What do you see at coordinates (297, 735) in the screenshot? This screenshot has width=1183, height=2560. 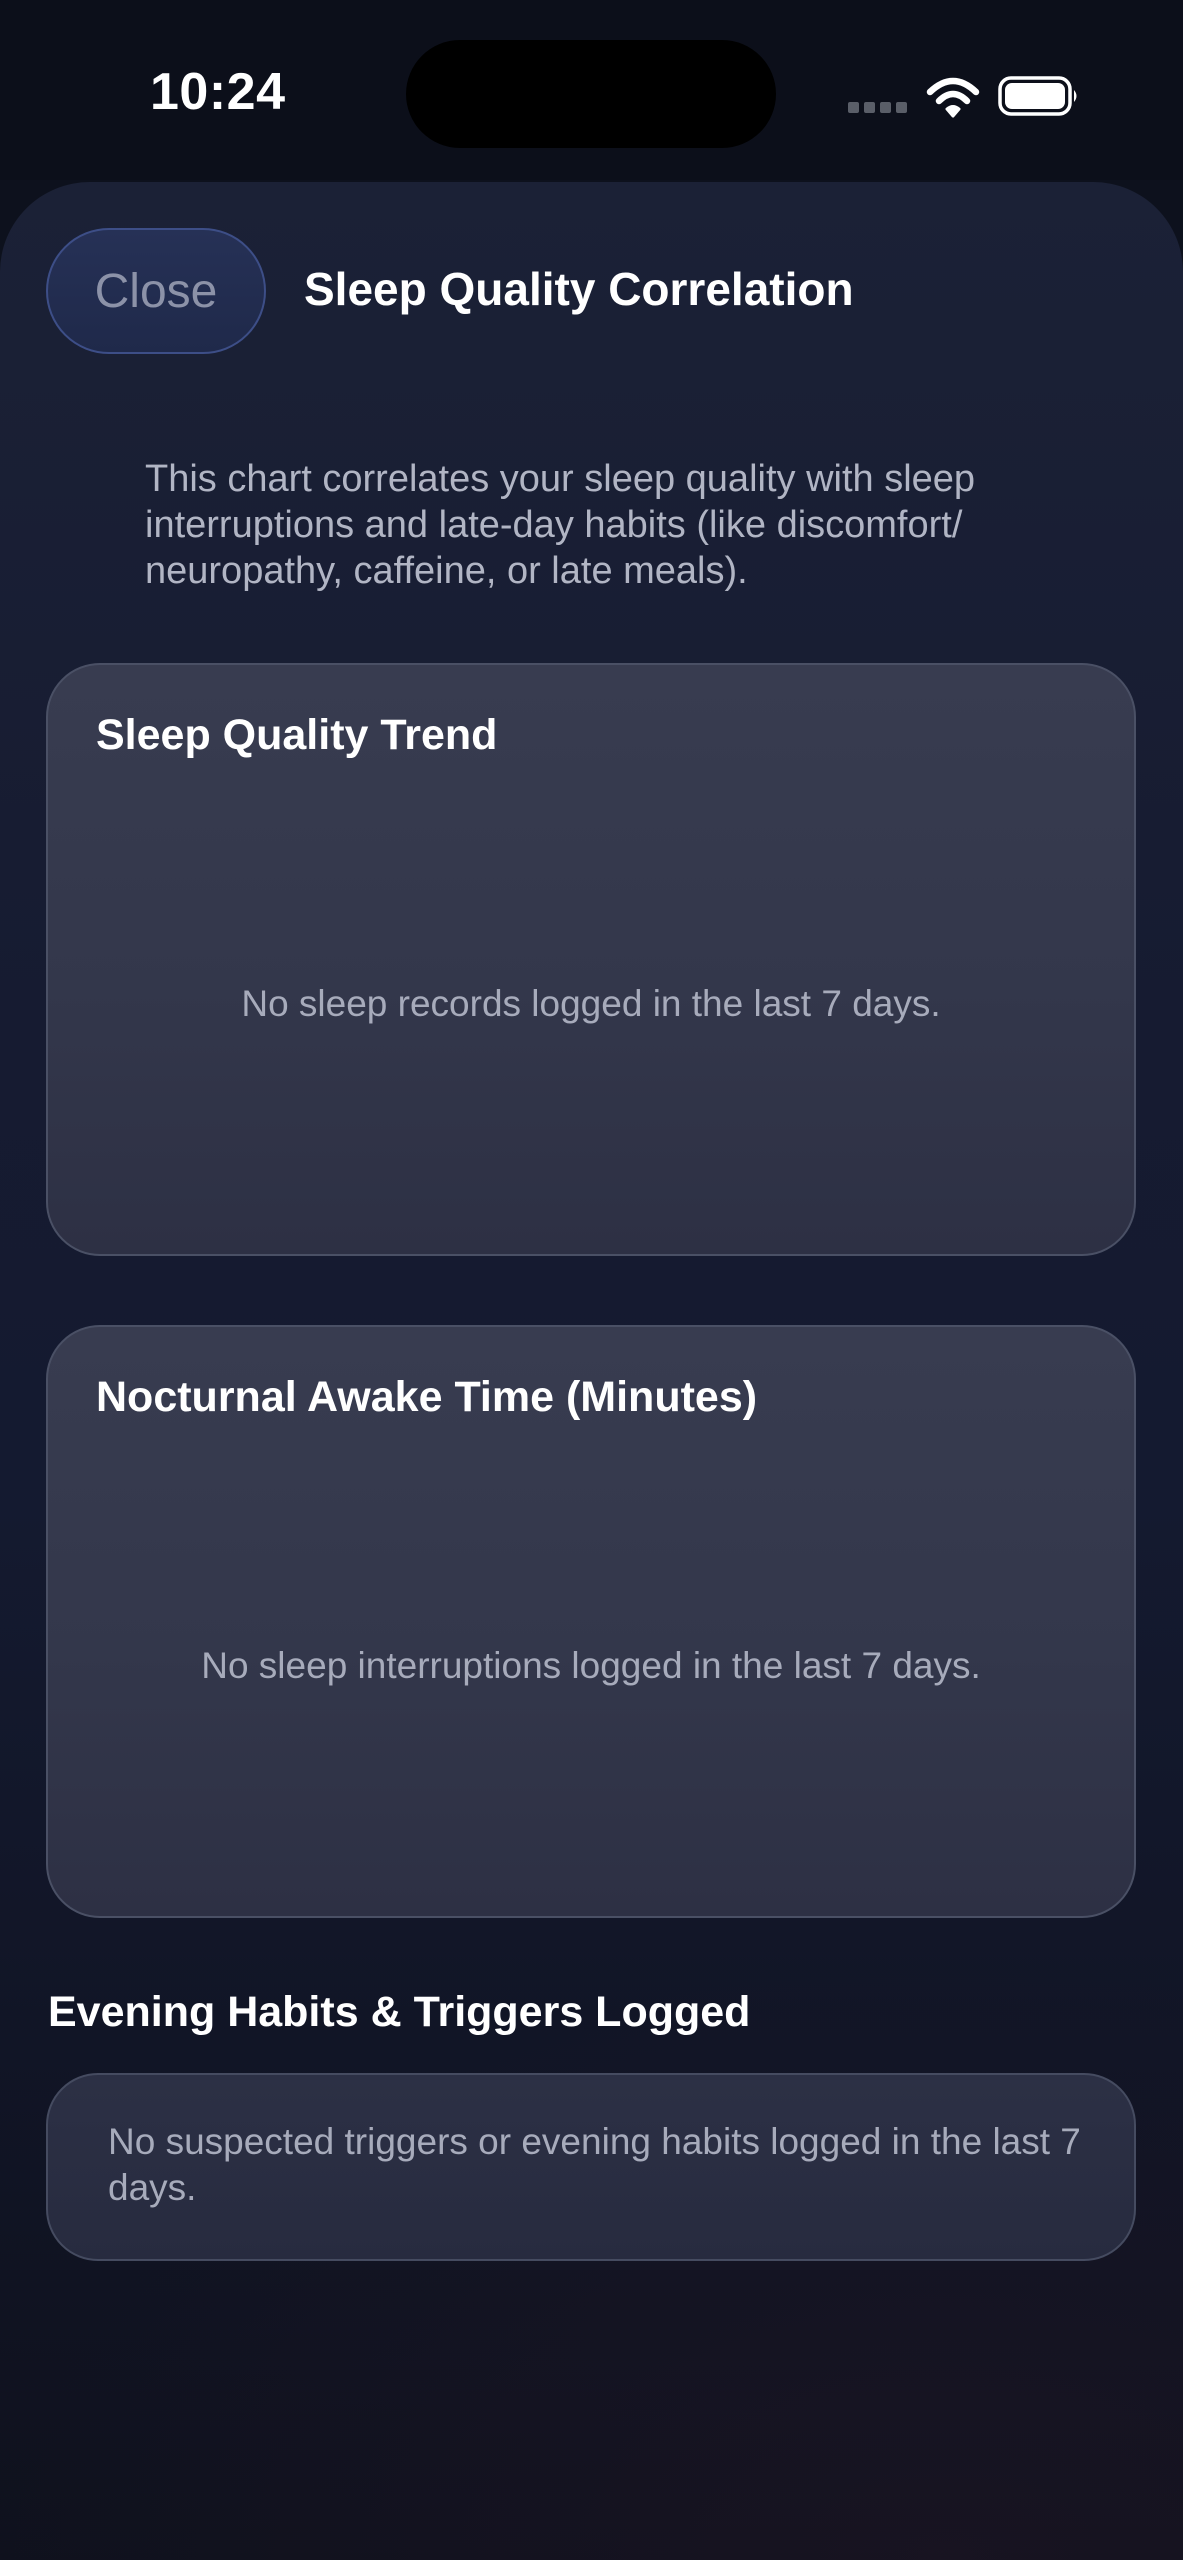 I see `sleep-quality-trend-title: Sleep Quality Trend` at bounding box center [297, 735].